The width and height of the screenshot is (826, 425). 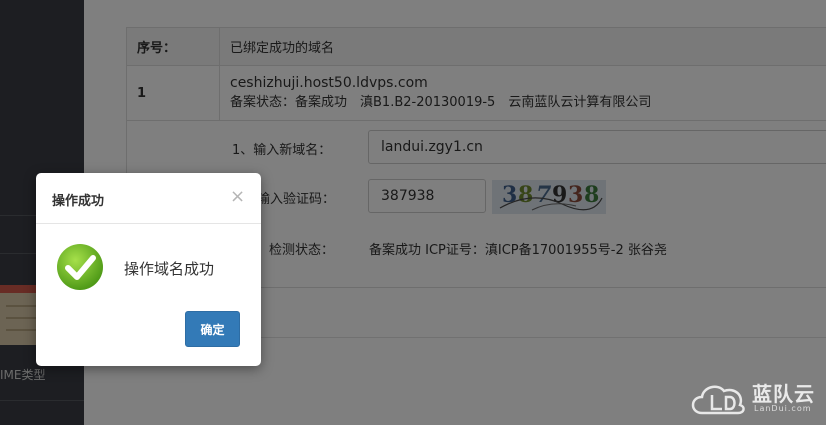 What do you see at coordinates (169, 269) in the screenshot?
I see `dialog-message: 操作域名成功` at bounding box center [169, 269].